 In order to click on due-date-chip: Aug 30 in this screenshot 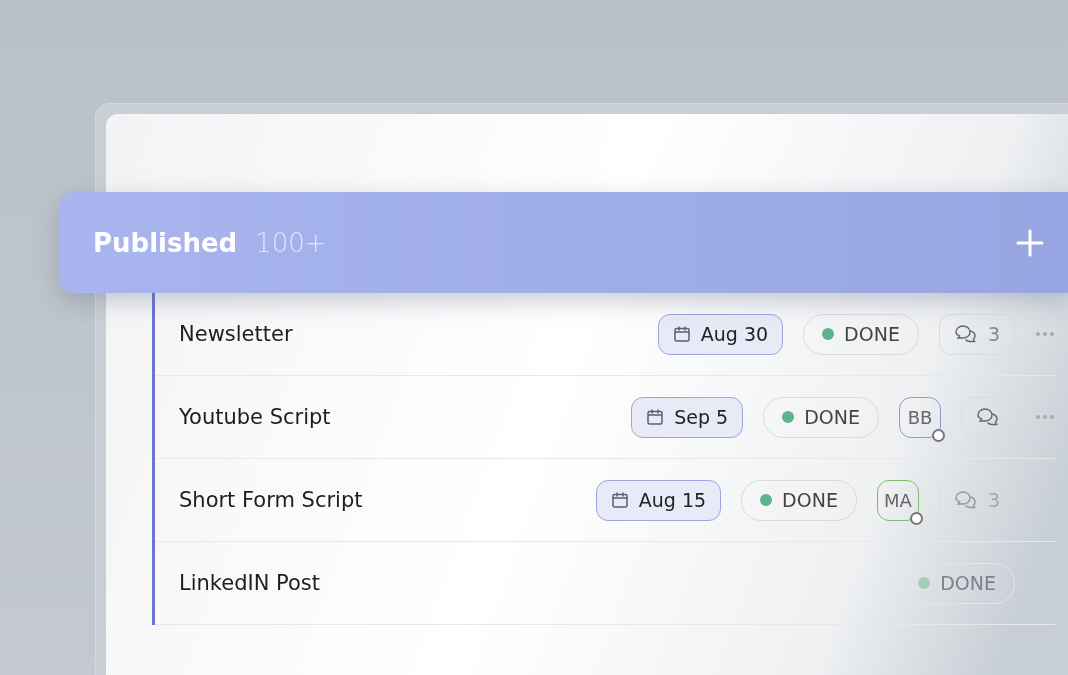, I will do `click(720, 334)`.